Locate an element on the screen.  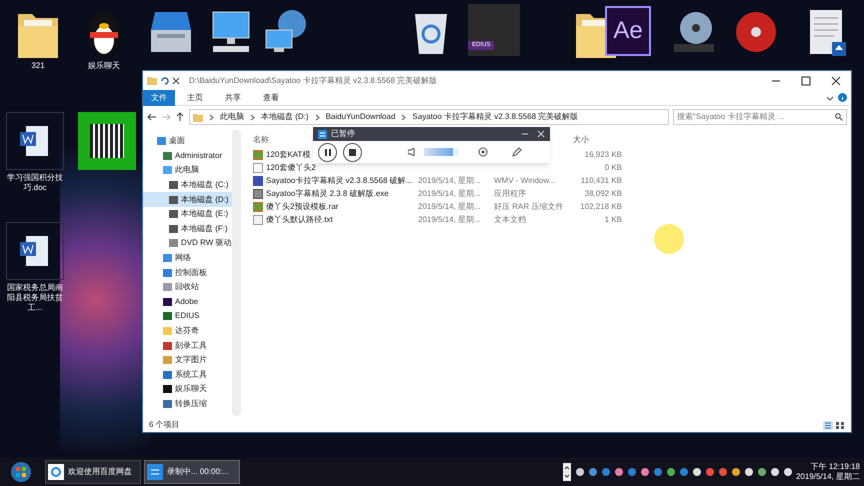
pause-icon is located at coordinates (327, 152).